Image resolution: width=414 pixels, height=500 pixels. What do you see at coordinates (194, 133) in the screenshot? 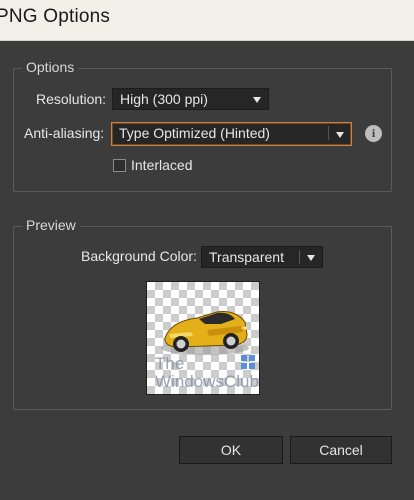
I see `antialias-value: Type Optimized (Hinted)` at bounding box center [194, 133].